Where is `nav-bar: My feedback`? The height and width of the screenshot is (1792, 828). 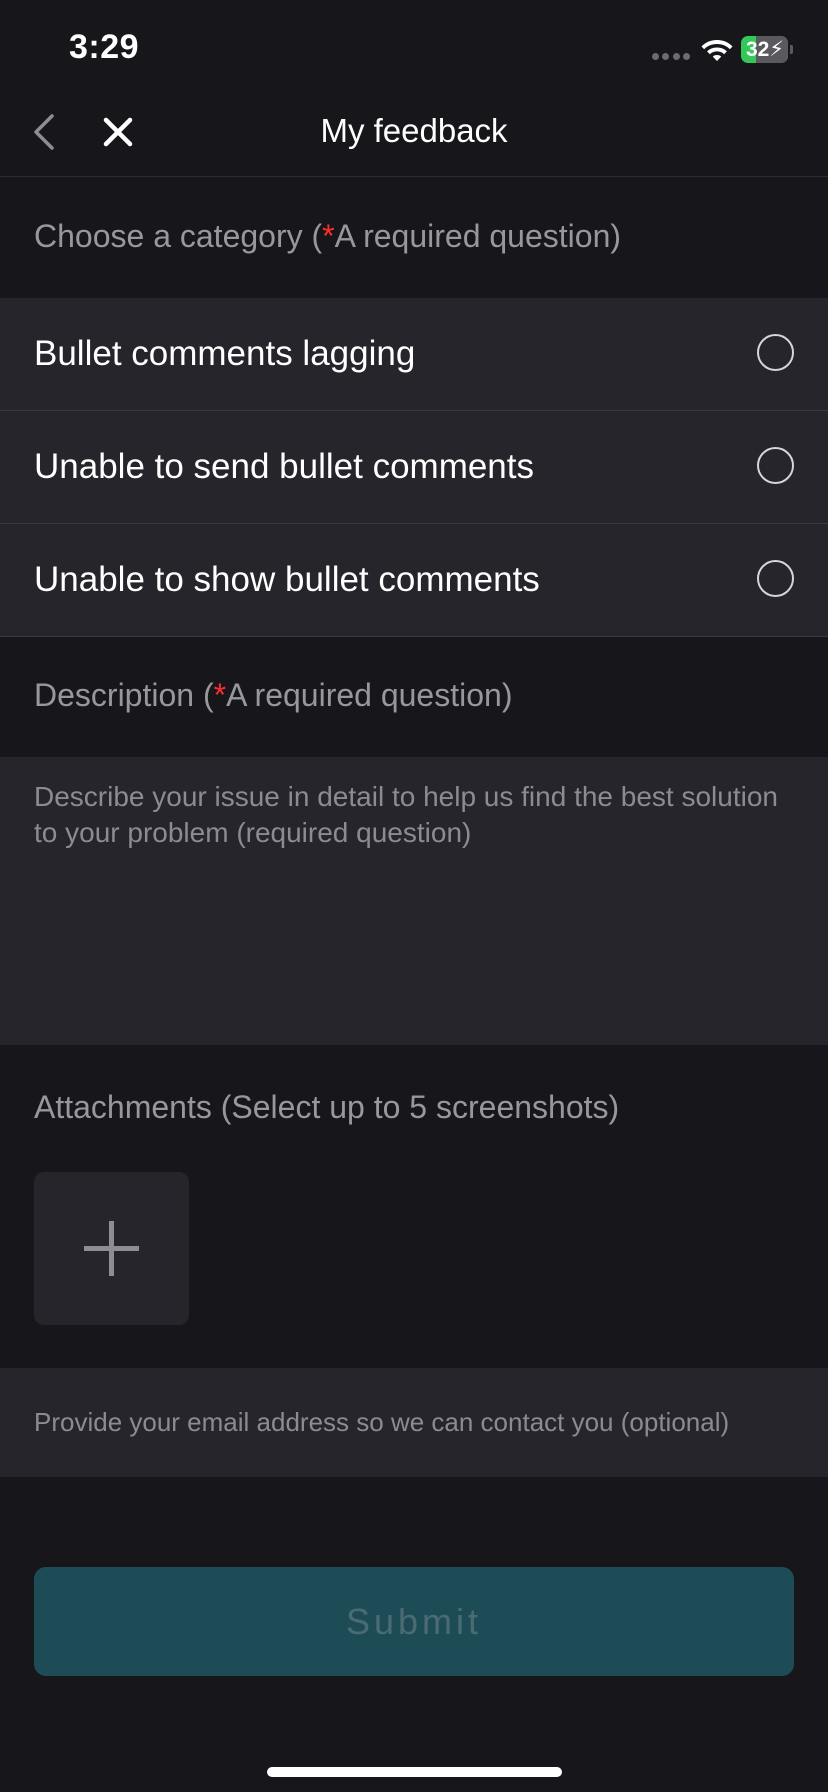
nav-bar: My feedback is located at coordinates (414, 138).